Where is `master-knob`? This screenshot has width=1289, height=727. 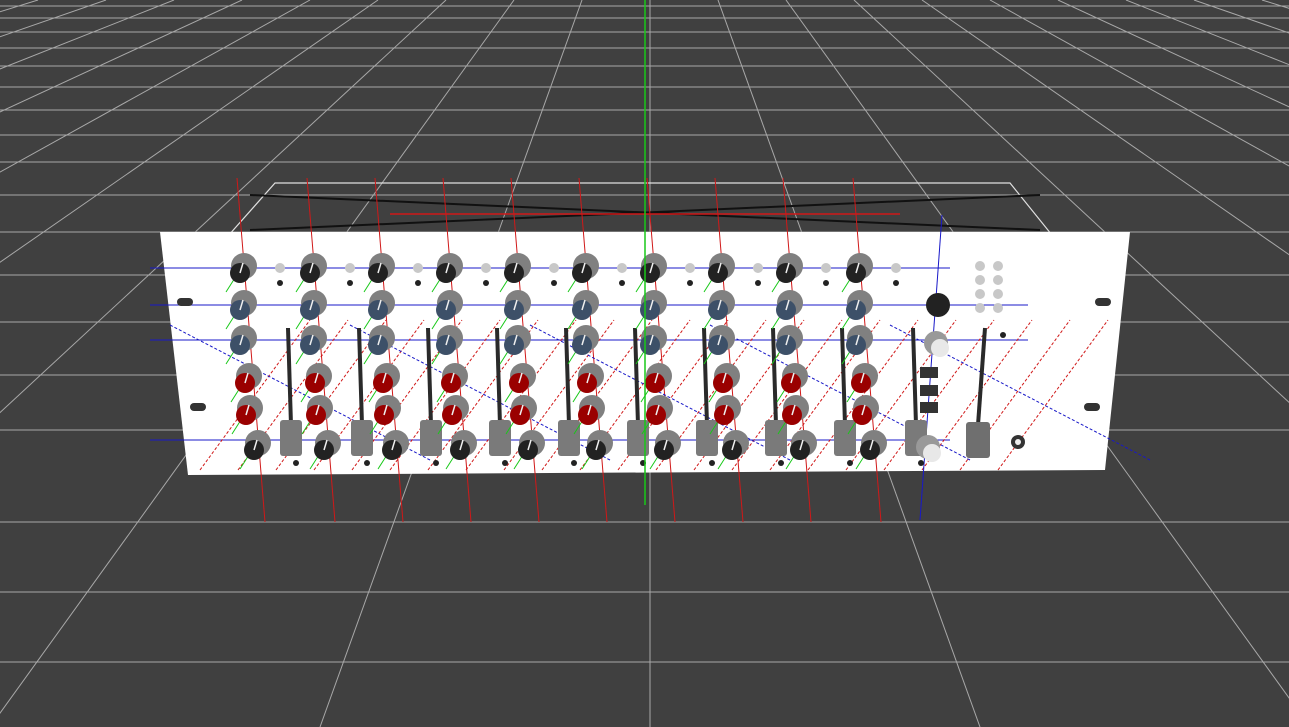 master-knob is located at coordinates (938, 305).